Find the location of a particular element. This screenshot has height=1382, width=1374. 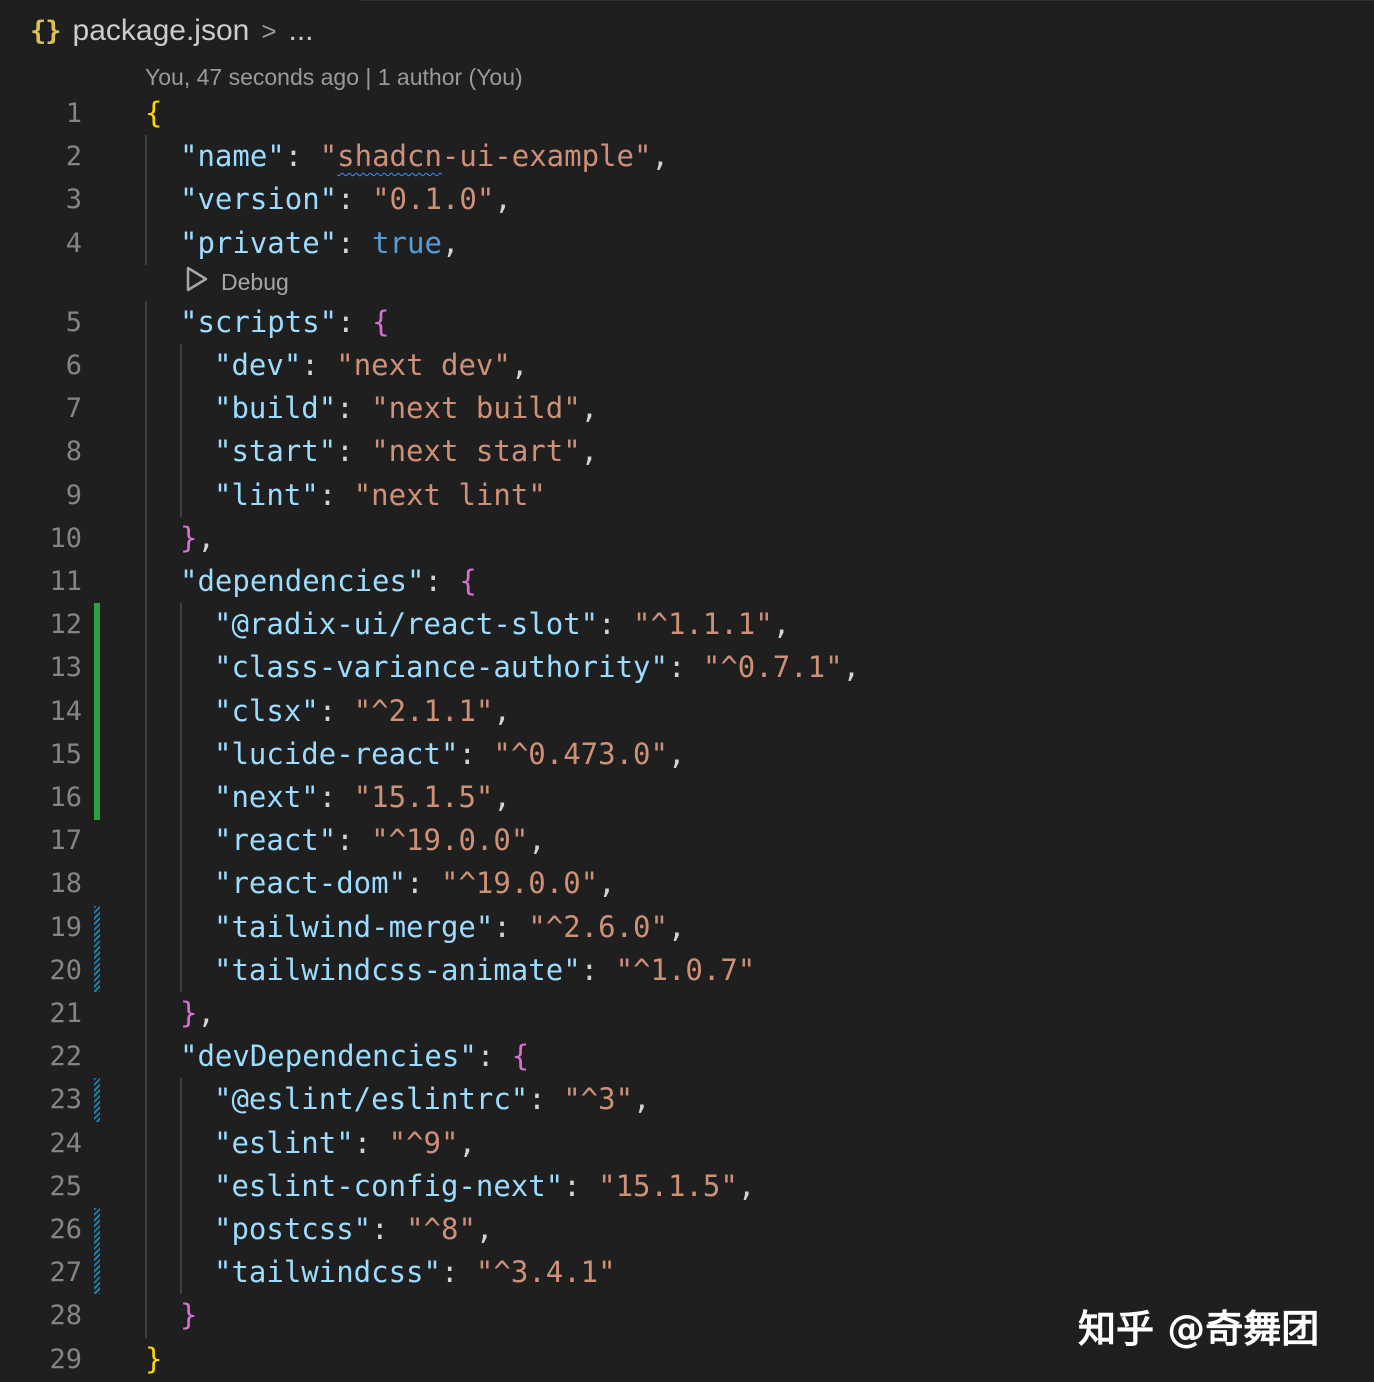

code-line: "lucide-react": "^0.473.0", is located at coordinates (449, 754).